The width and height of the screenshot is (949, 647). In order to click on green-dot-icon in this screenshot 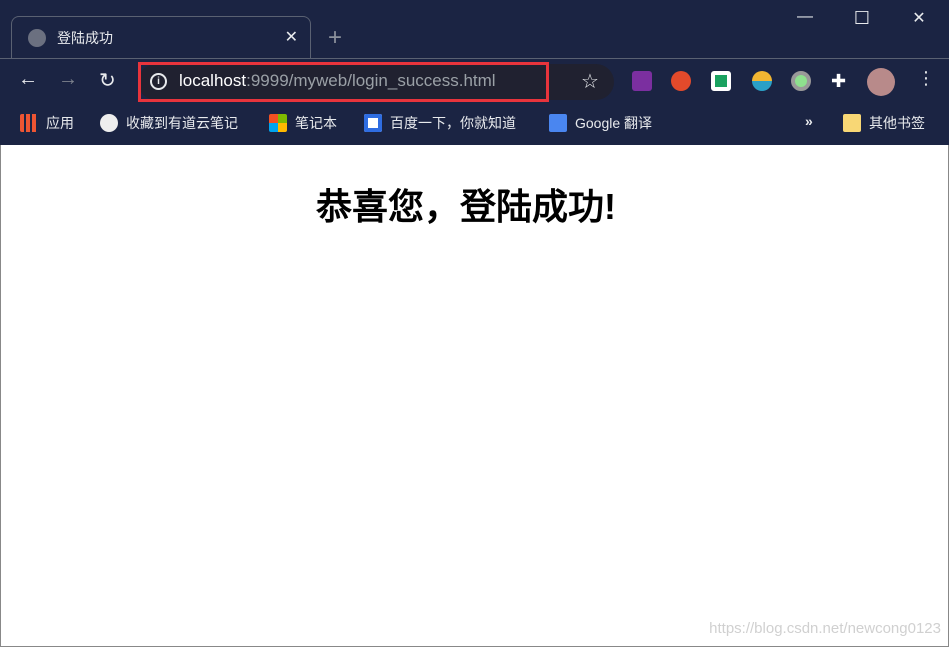, I will do `click(801, 81)`.